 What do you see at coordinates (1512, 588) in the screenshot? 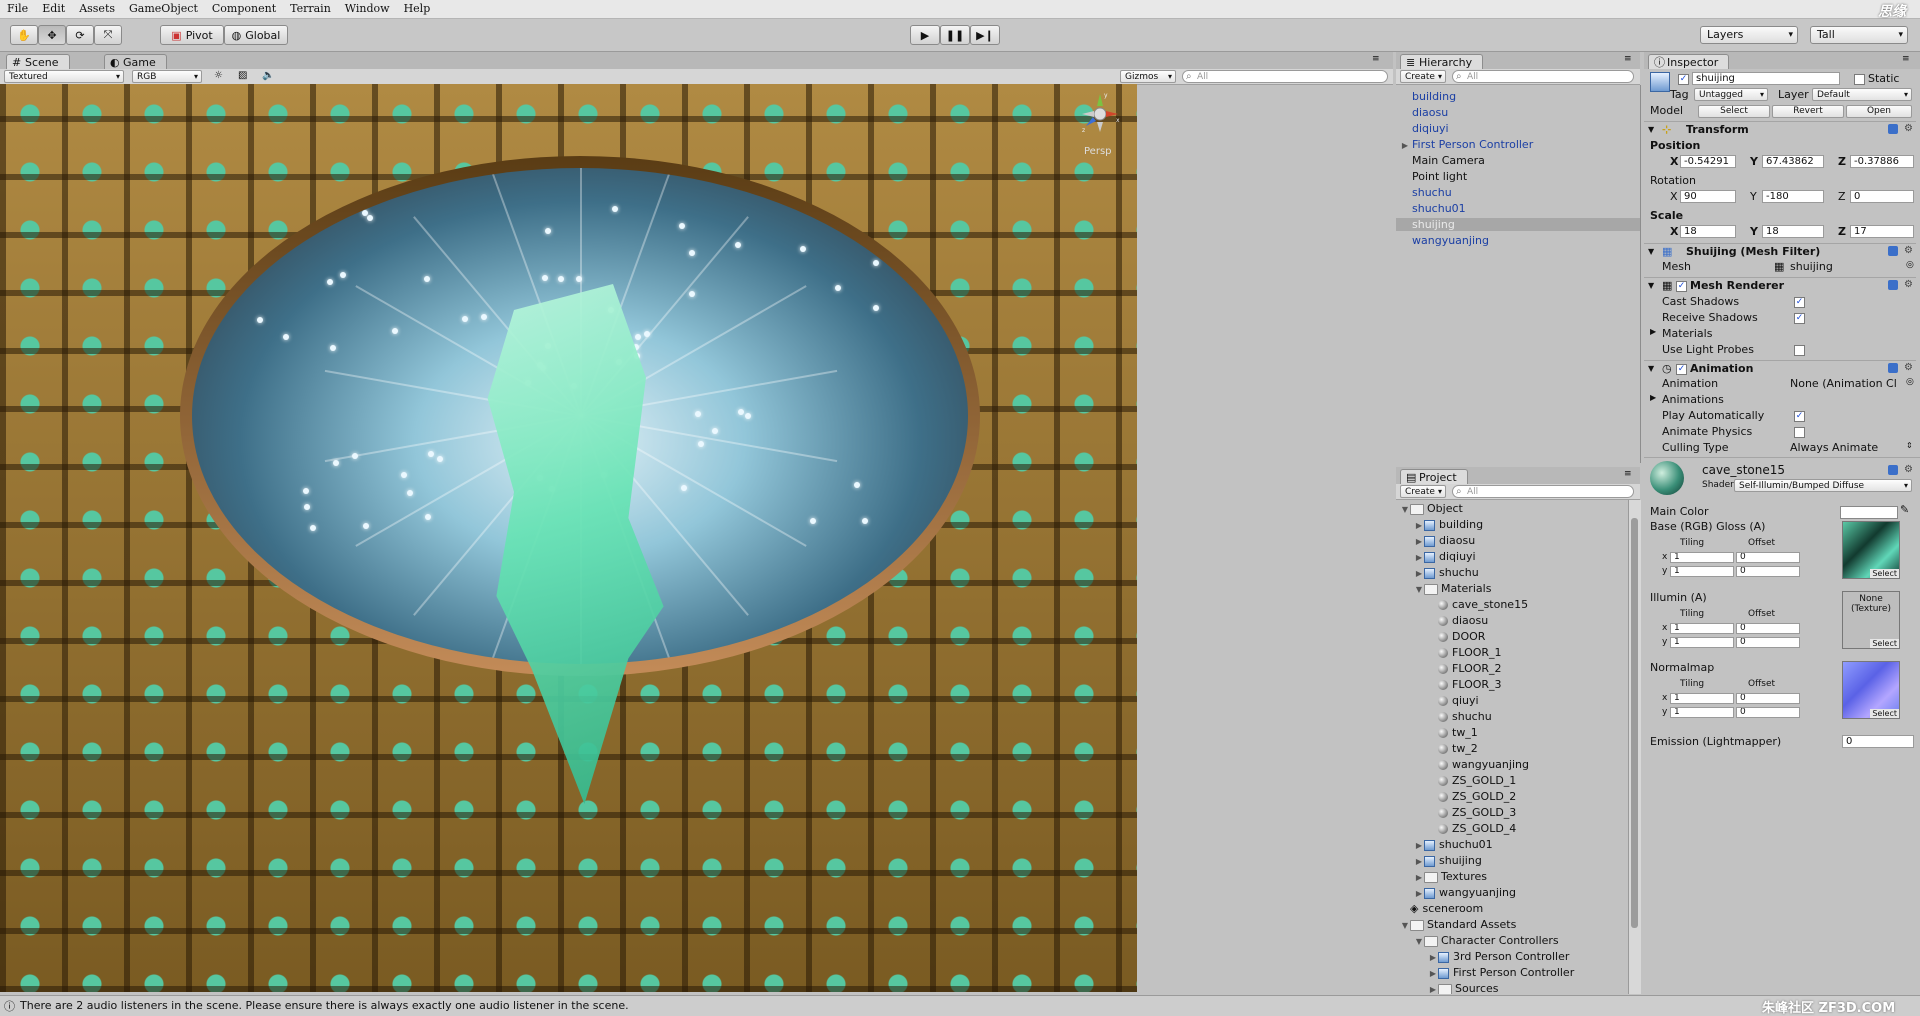
I see `project-item: ▼ Materials` at bounding box center [1512, 588].